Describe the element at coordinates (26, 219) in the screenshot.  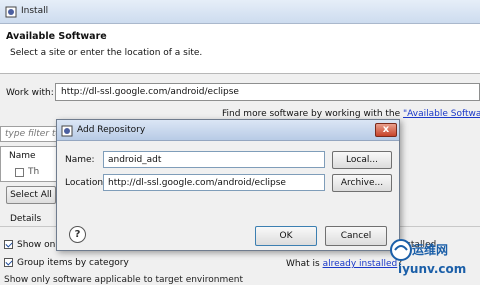
I see `details-label: Details` at that location.